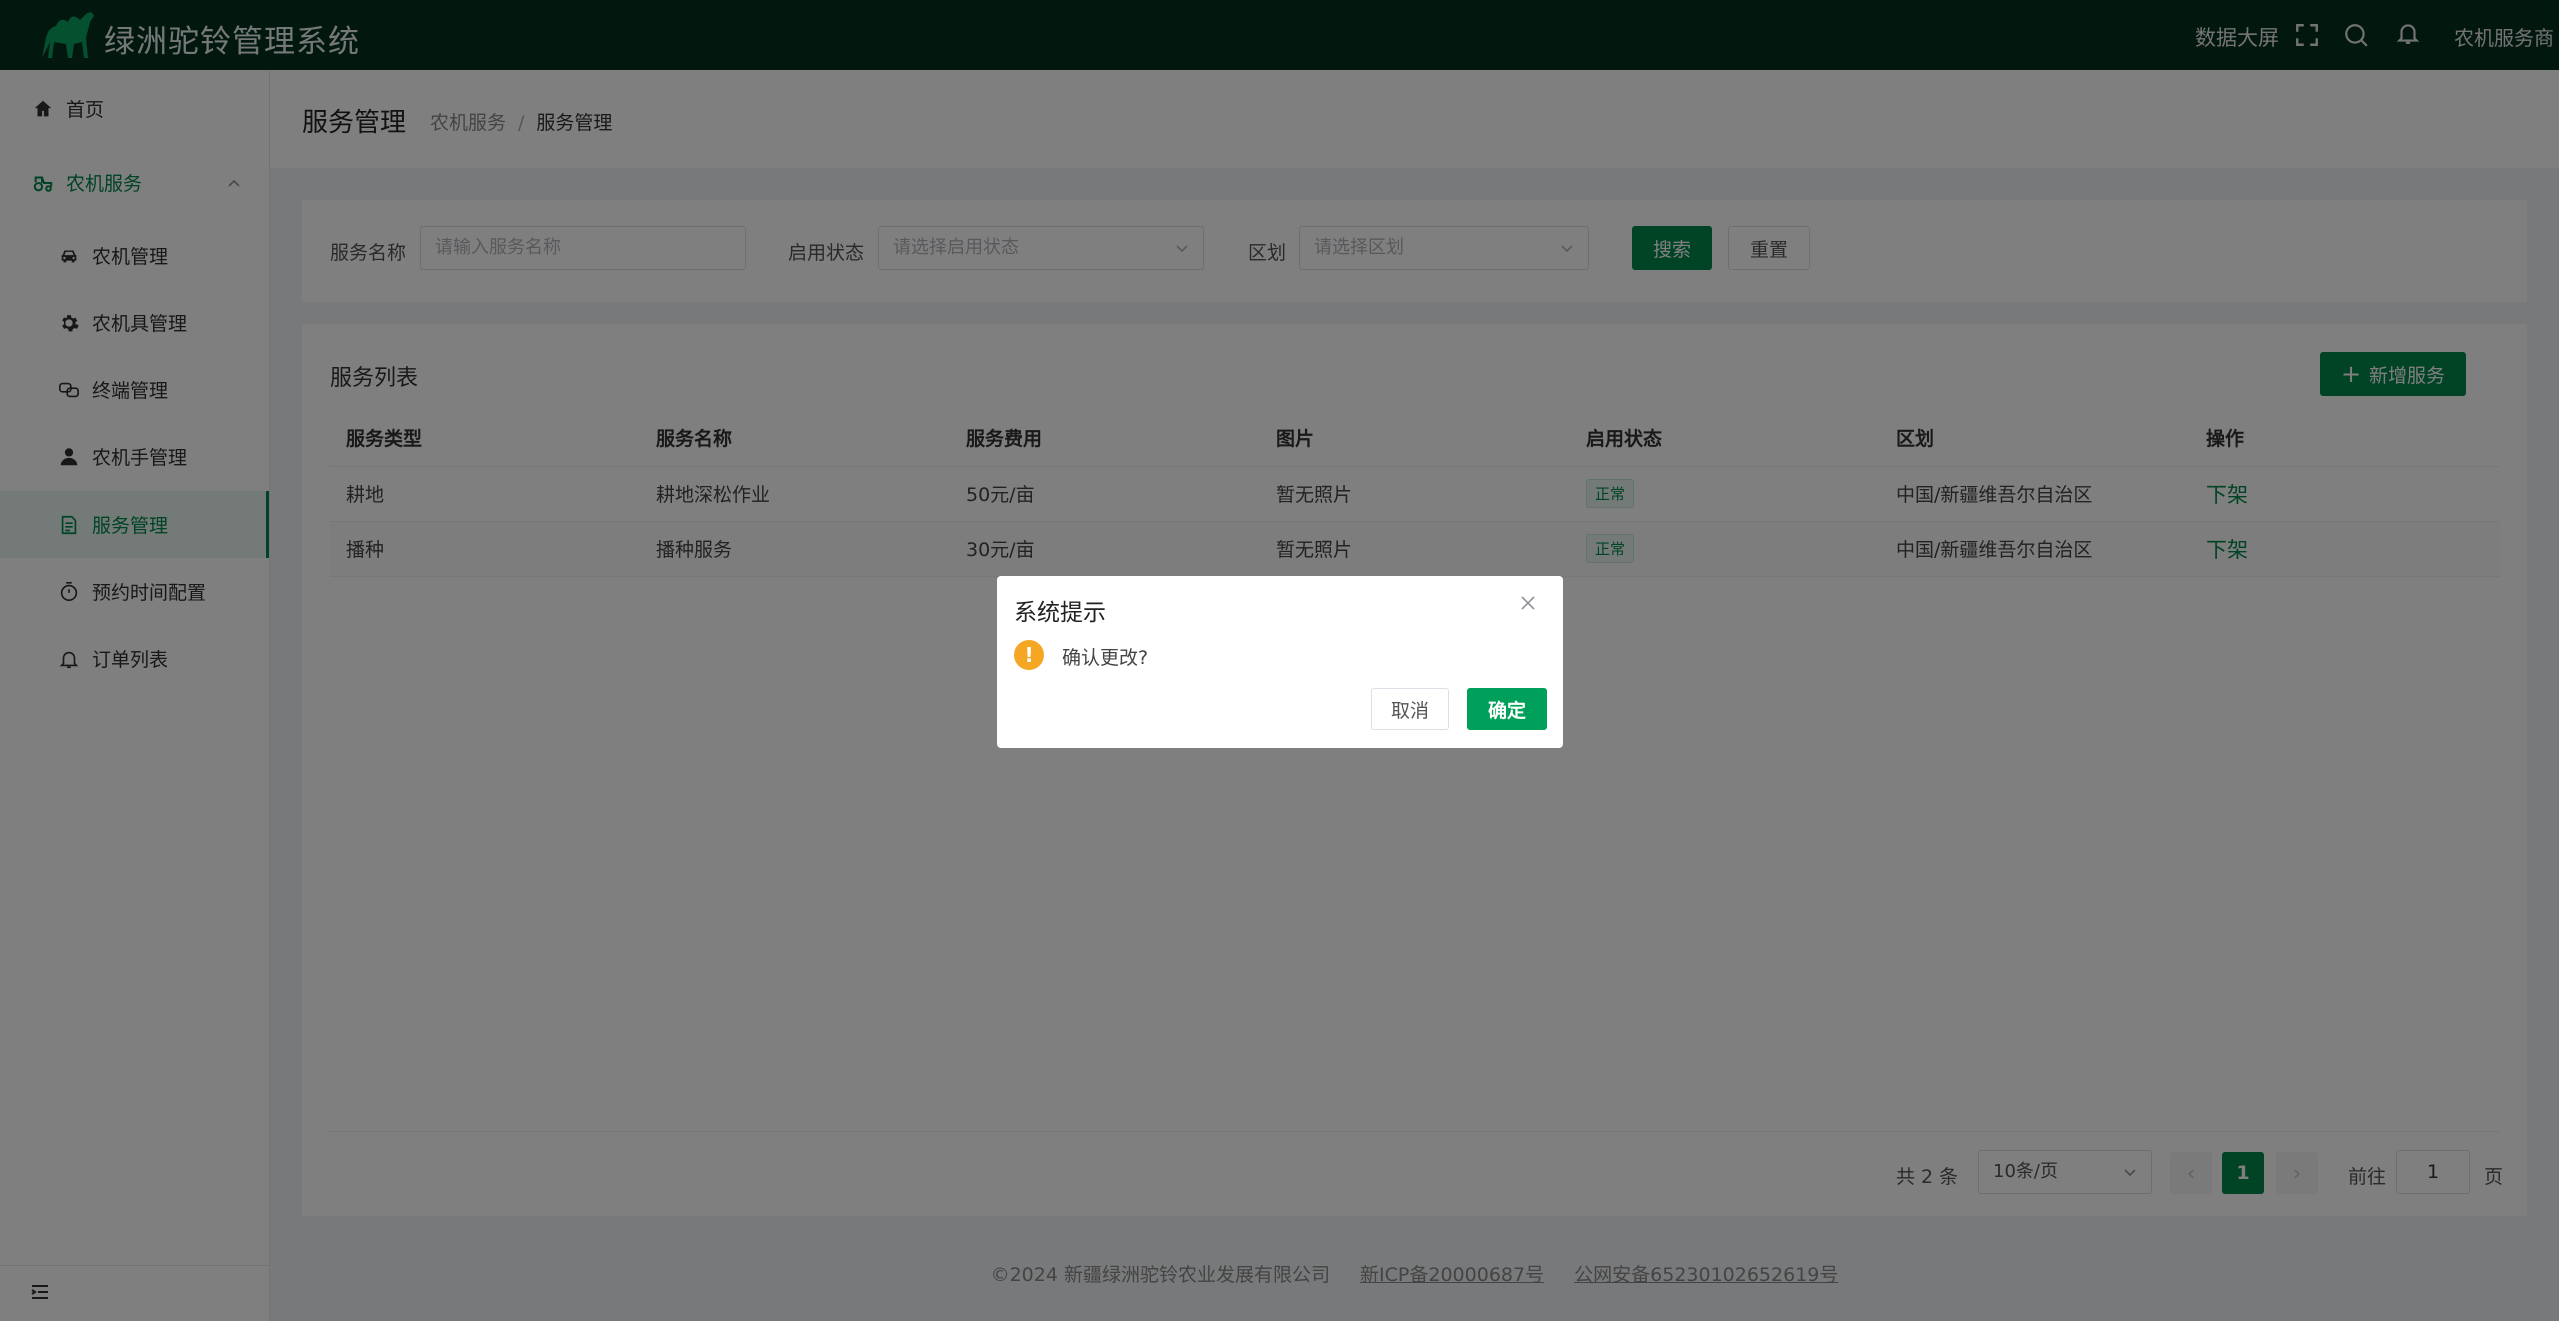  I want to click on close-icon, so click(1528, 603).